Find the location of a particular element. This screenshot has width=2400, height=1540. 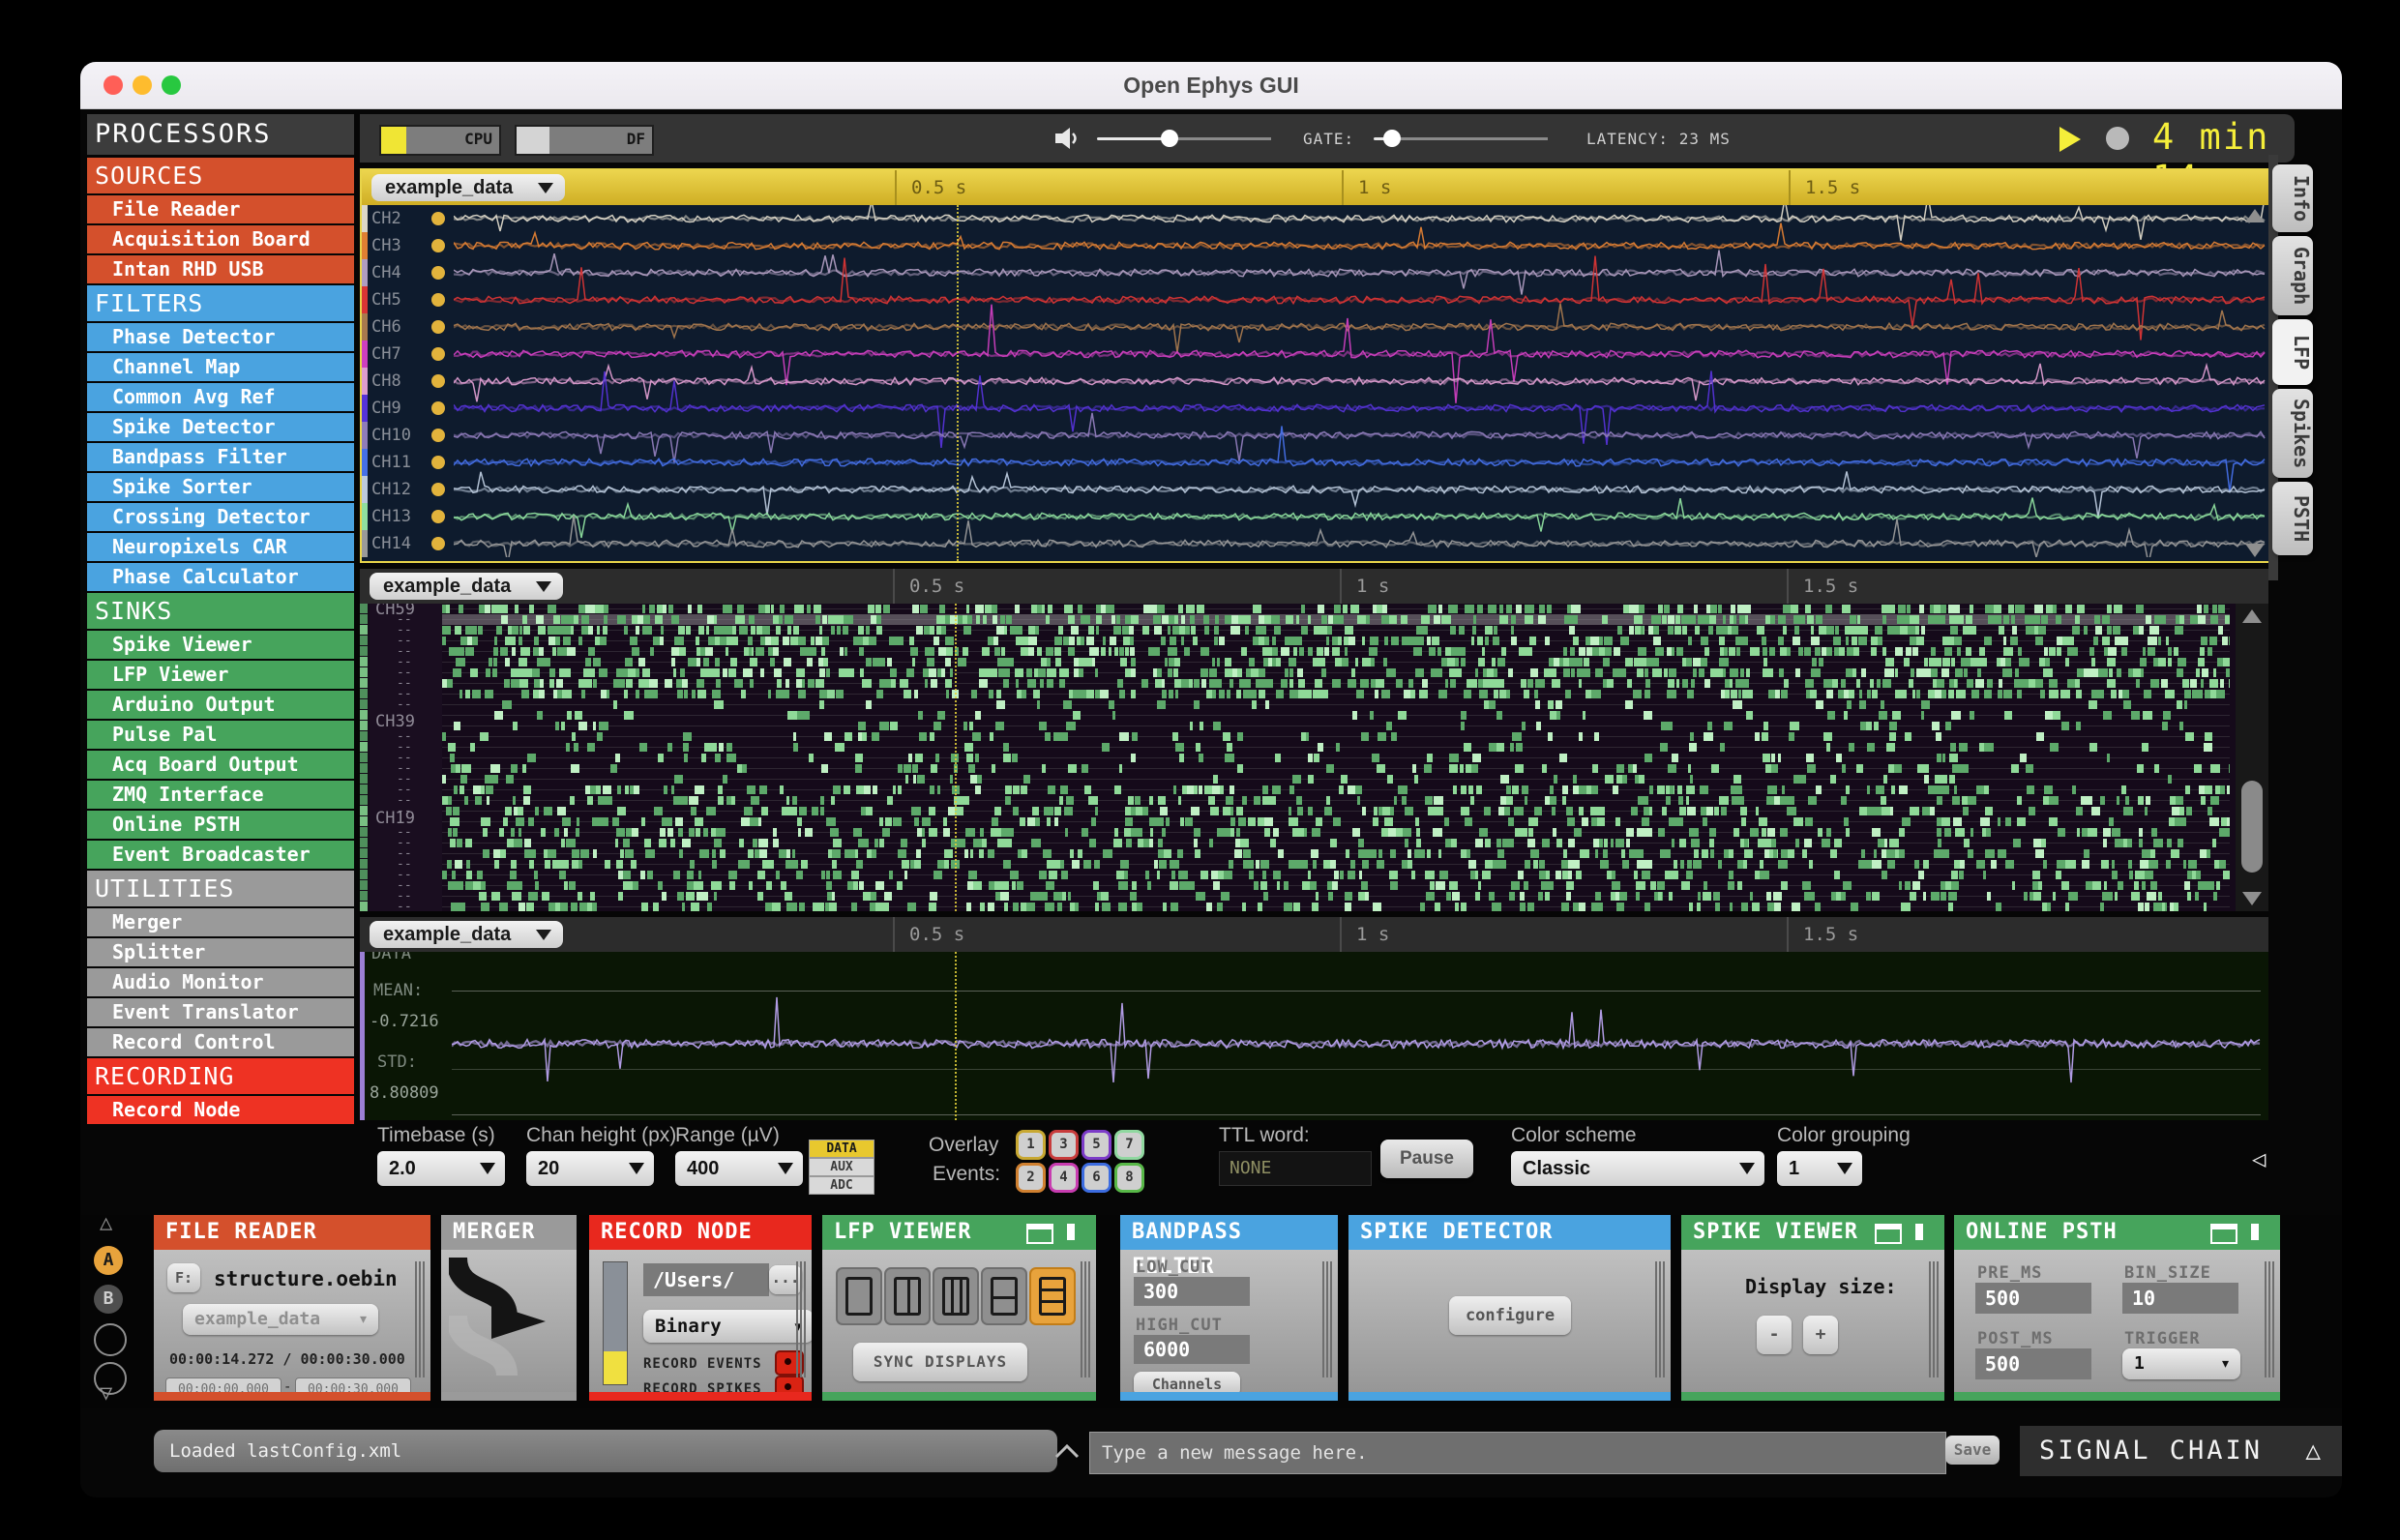

sync-displays-button: SYNC DISPLAYS is located at coordinates (940, 1362).